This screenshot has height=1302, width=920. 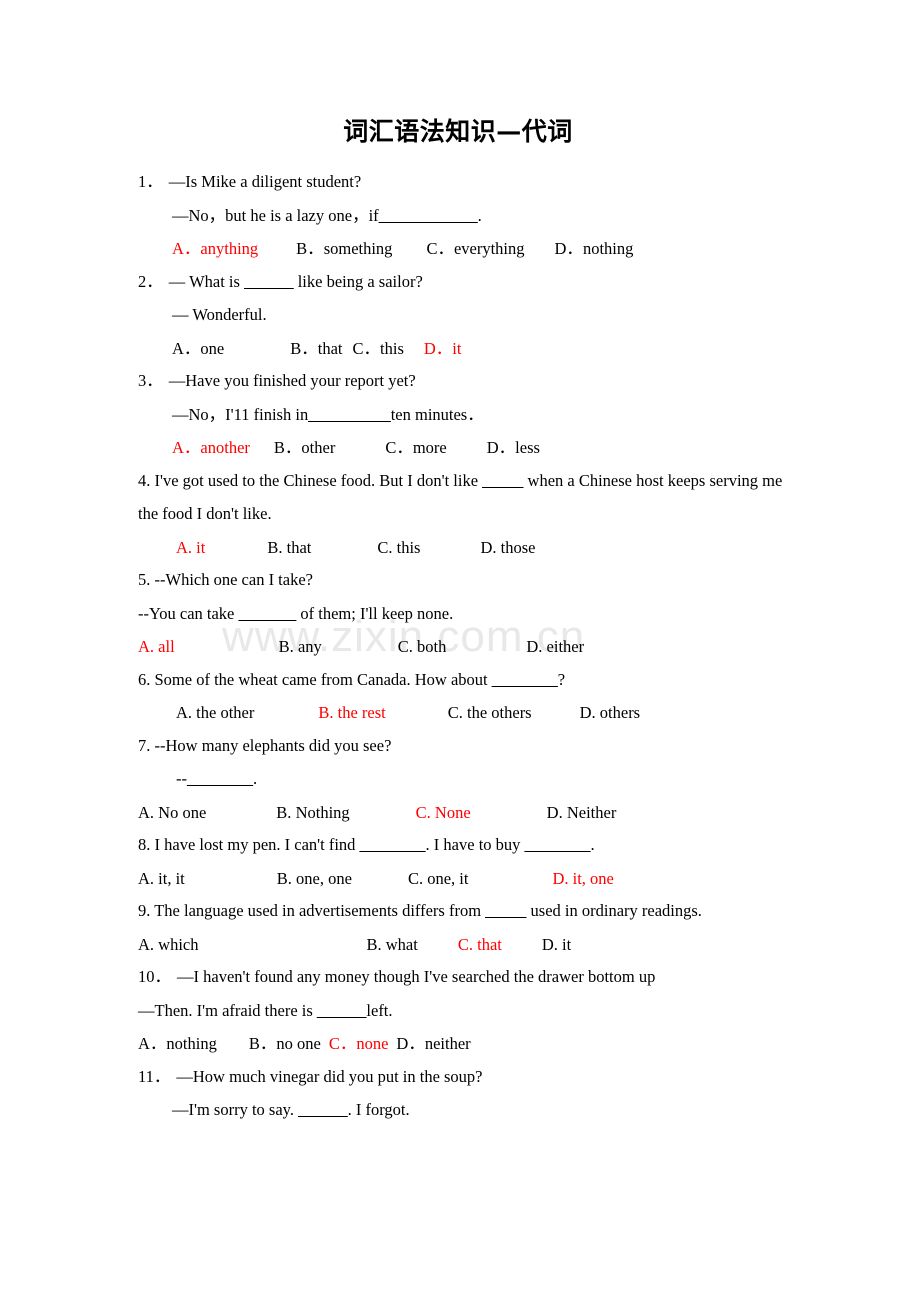 What do you see at coordinates (349, 414) in the screenshot?
I see `answer-blank: __________` at bounding box center [349, 414].